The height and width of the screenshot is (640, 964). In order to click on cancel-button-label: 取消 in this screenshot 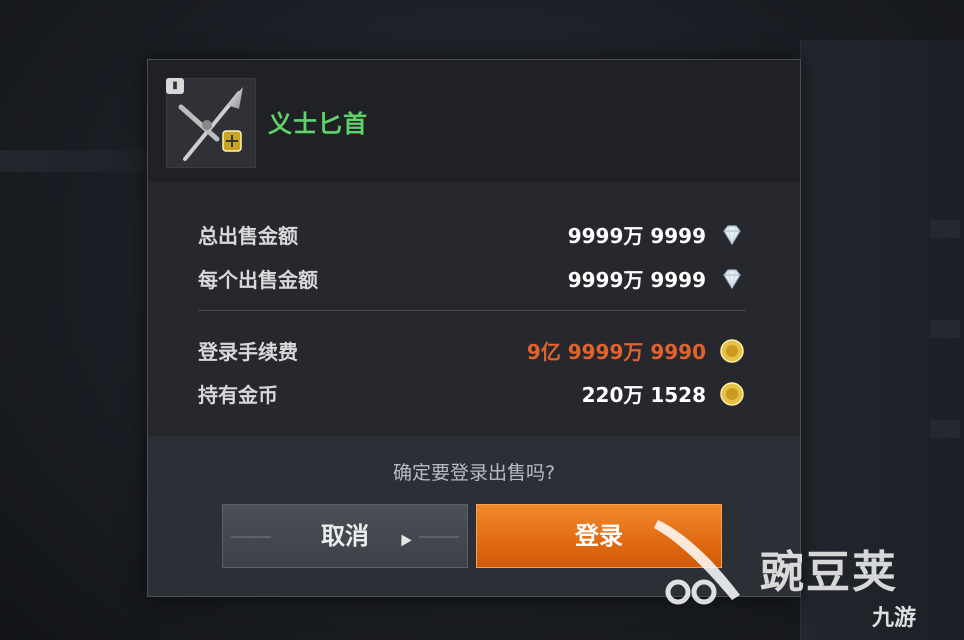, I will do `click(345, 536)`.